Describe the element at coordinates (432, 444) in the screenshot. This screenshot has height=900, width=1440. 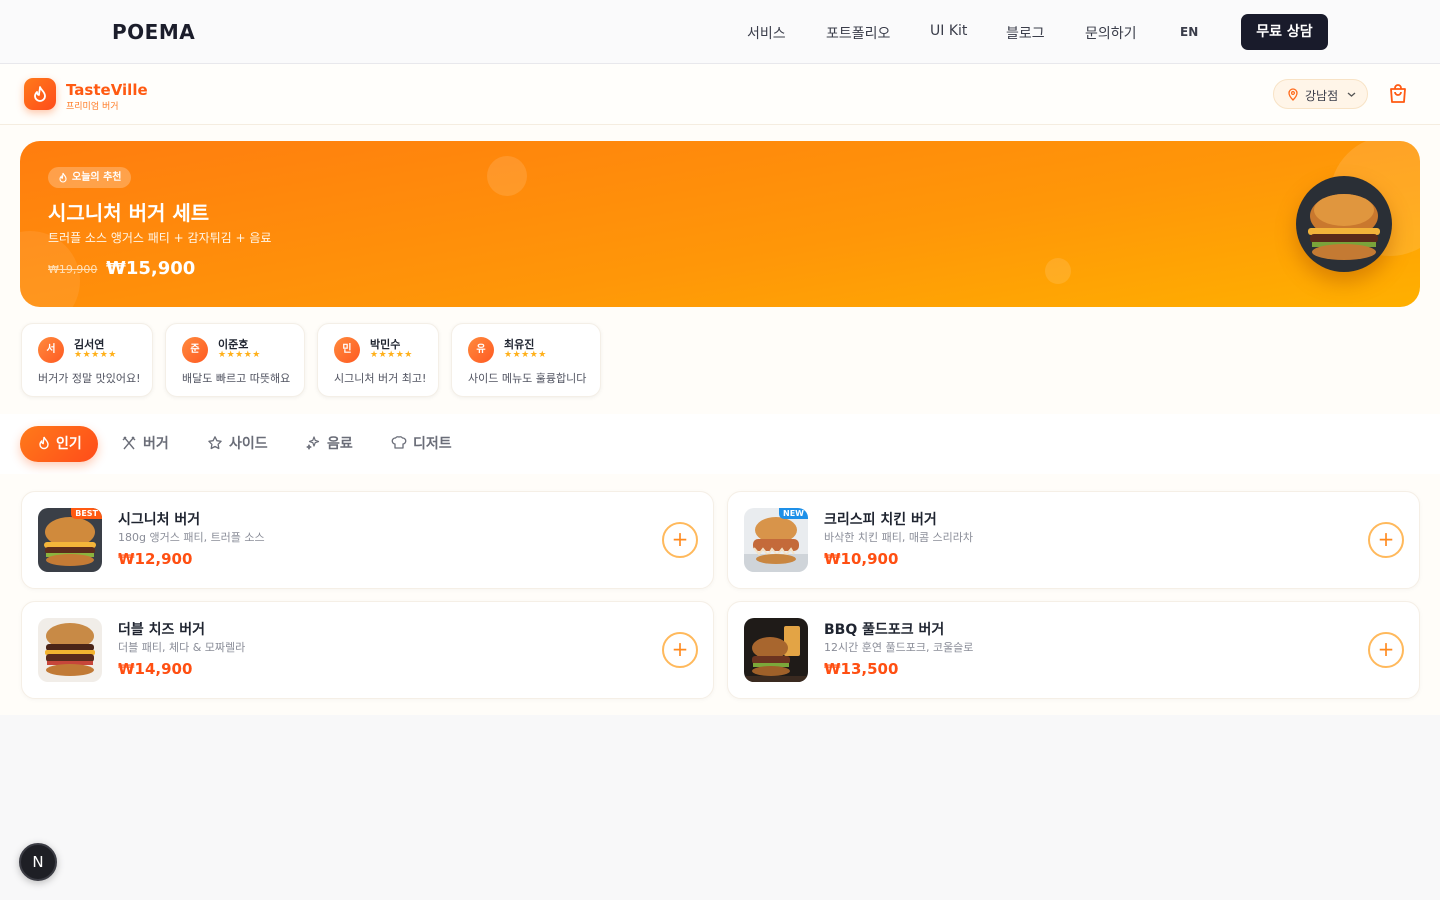
I see `tab-label: 디저트` at that location.